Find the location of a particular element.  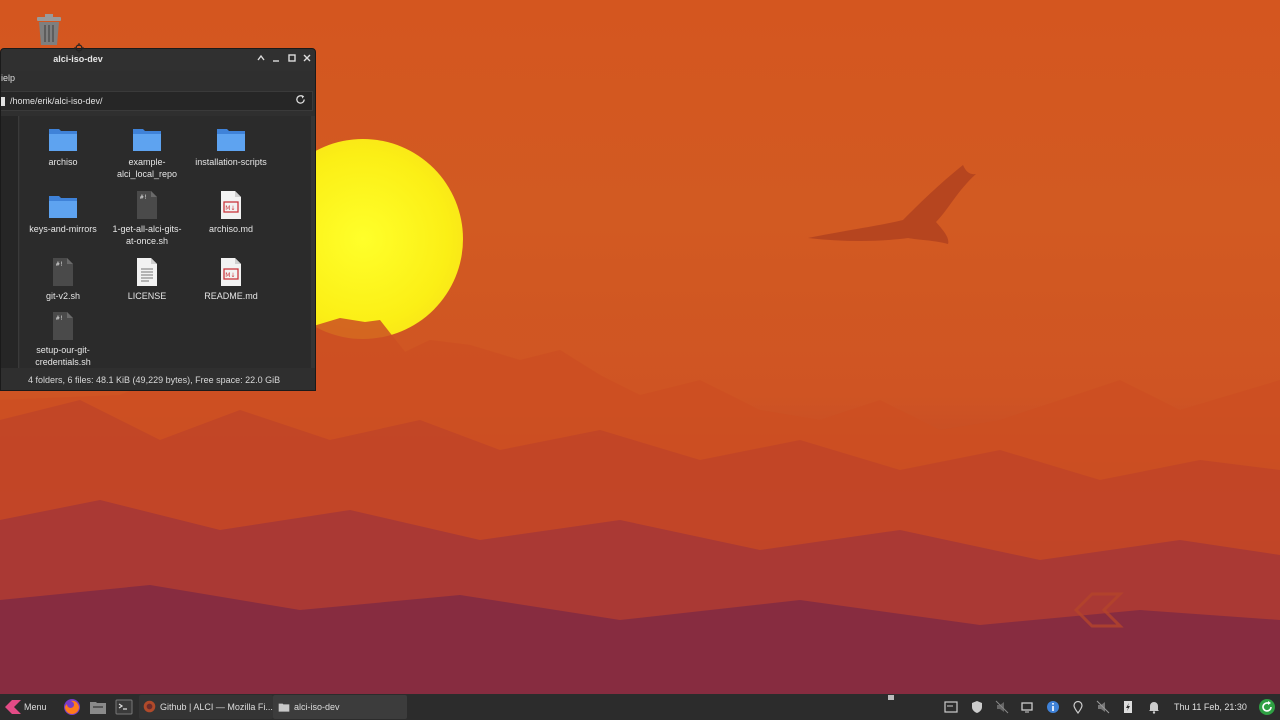

file-name: archiso.md is located at coordinates (230, 229).